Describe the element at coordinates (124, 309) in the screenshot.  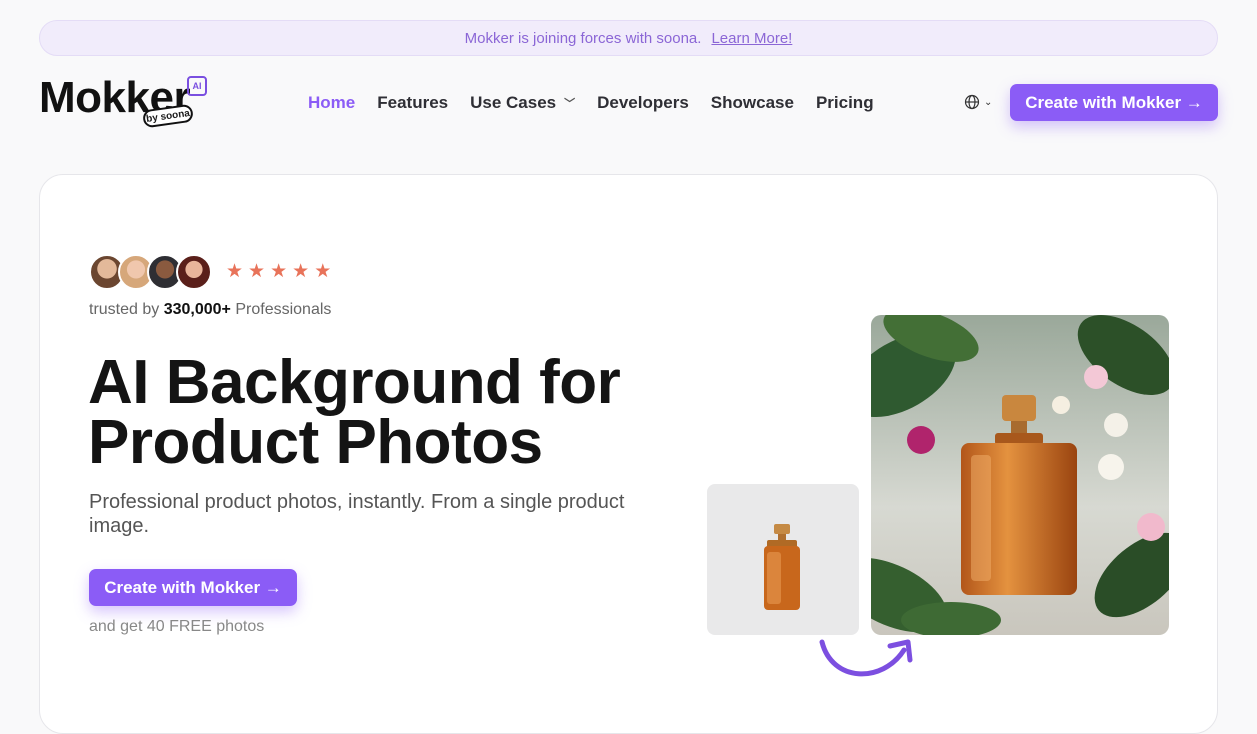
I see `trusted-prefix: trusted by` at that location.